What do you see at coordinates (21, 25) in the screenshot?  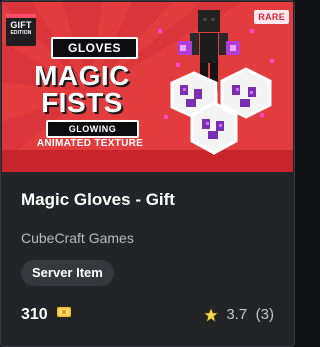 I see `gift-badge-text: GIFT` at bounding box center [21, 25].